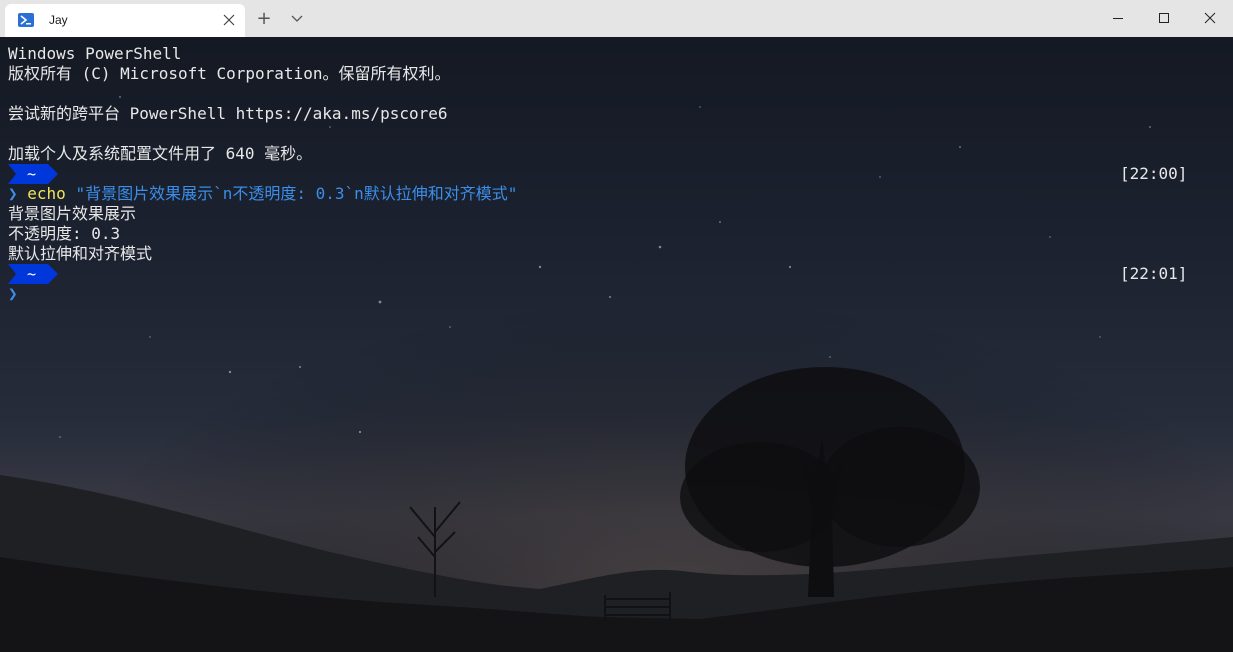  I want to click on chevron-down-icon, so click(297, 19).